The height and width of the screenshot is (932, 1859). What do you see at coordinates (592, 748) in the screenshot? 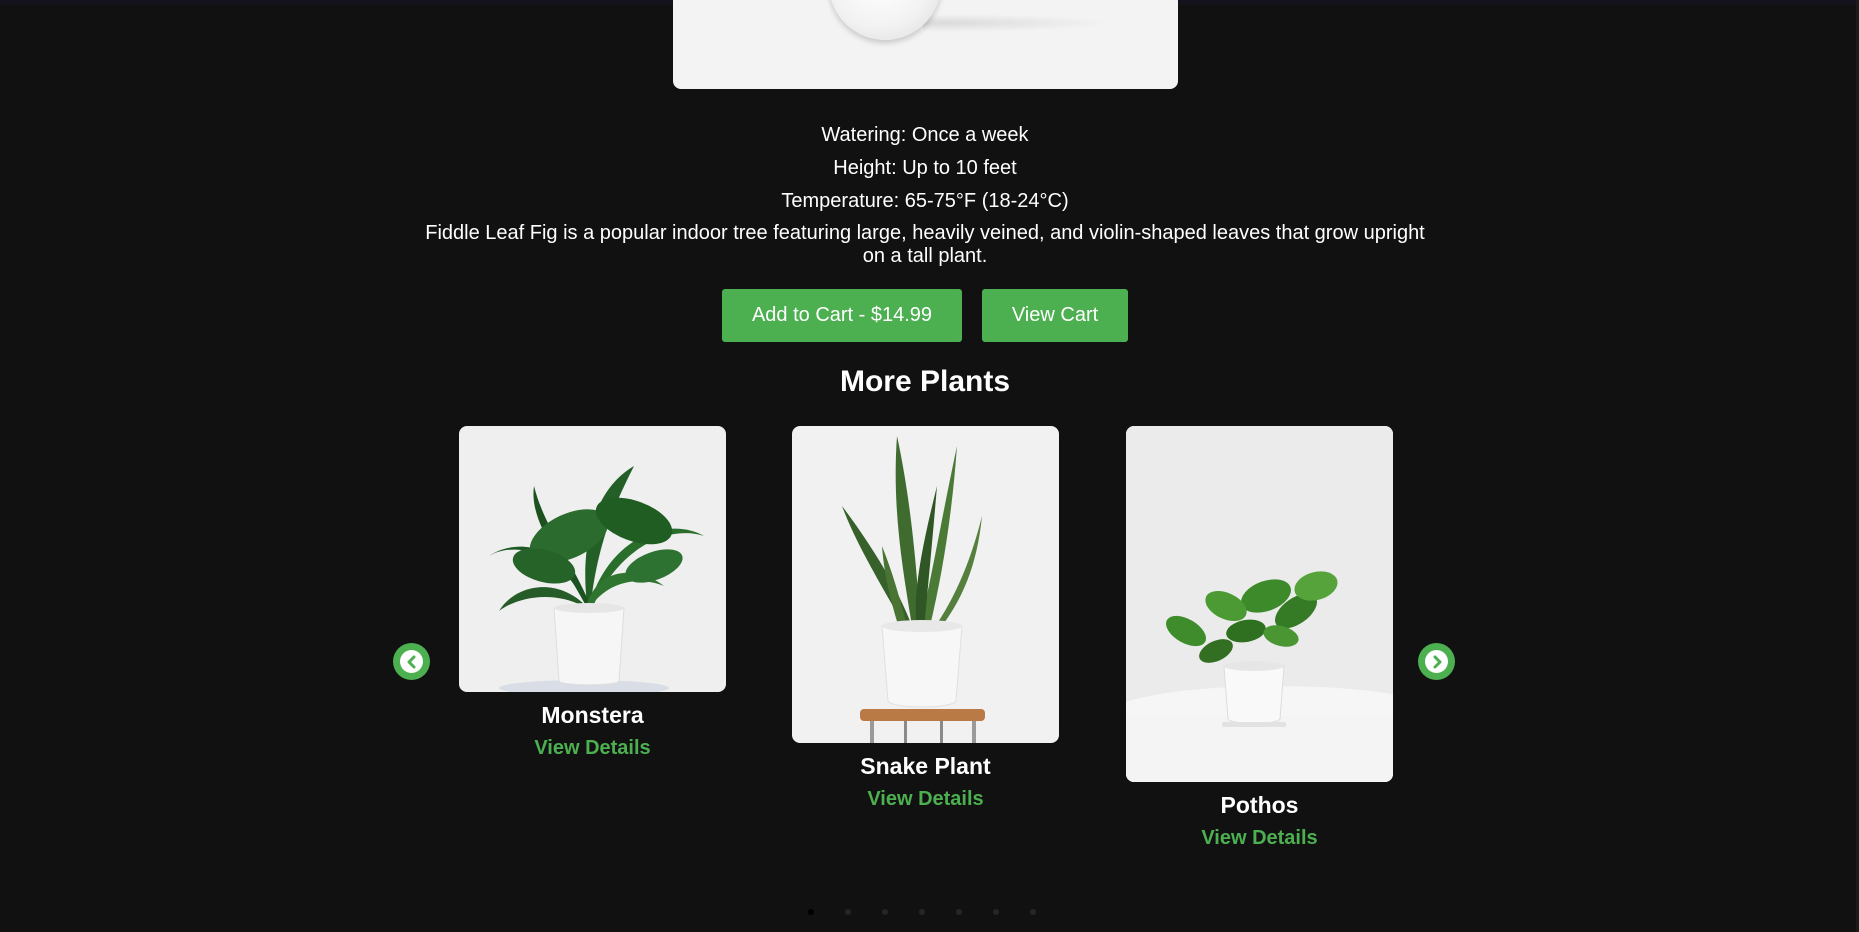
I see `view-details-link-monstera: View Details` at bounding box center [592, 748].